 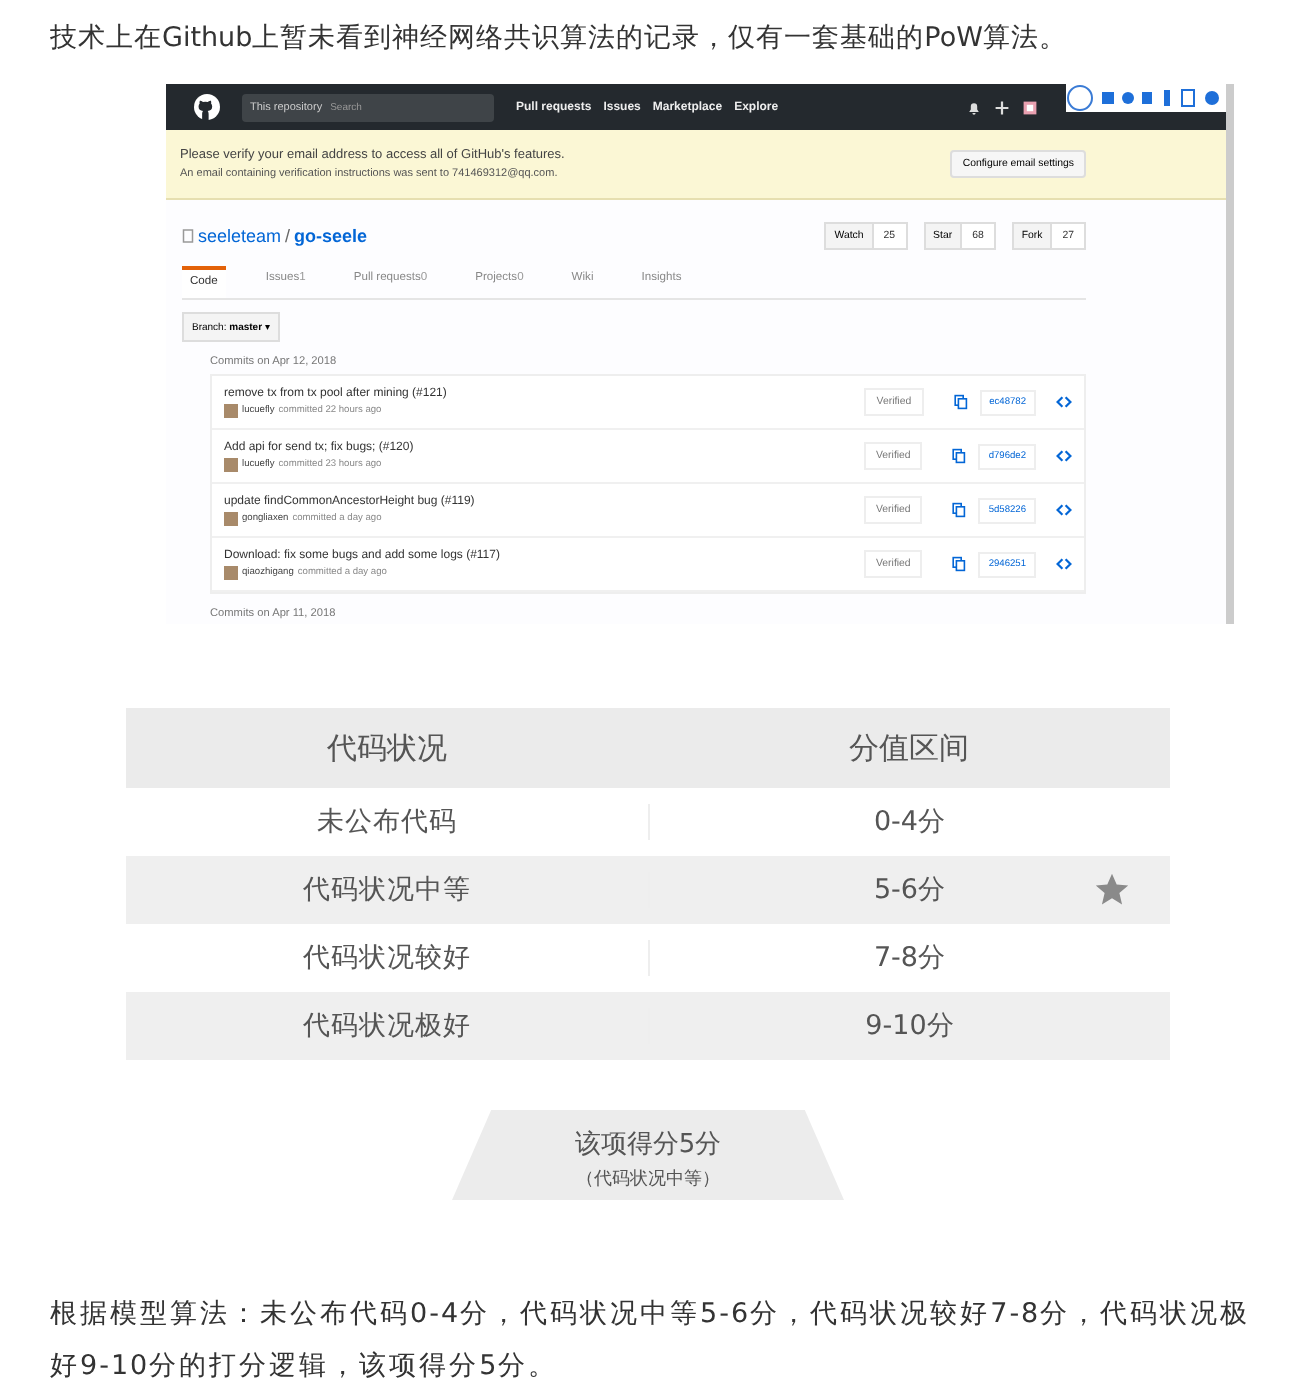 I want to click on table-cell: 代码状况较好, so click(x=388, y=958).